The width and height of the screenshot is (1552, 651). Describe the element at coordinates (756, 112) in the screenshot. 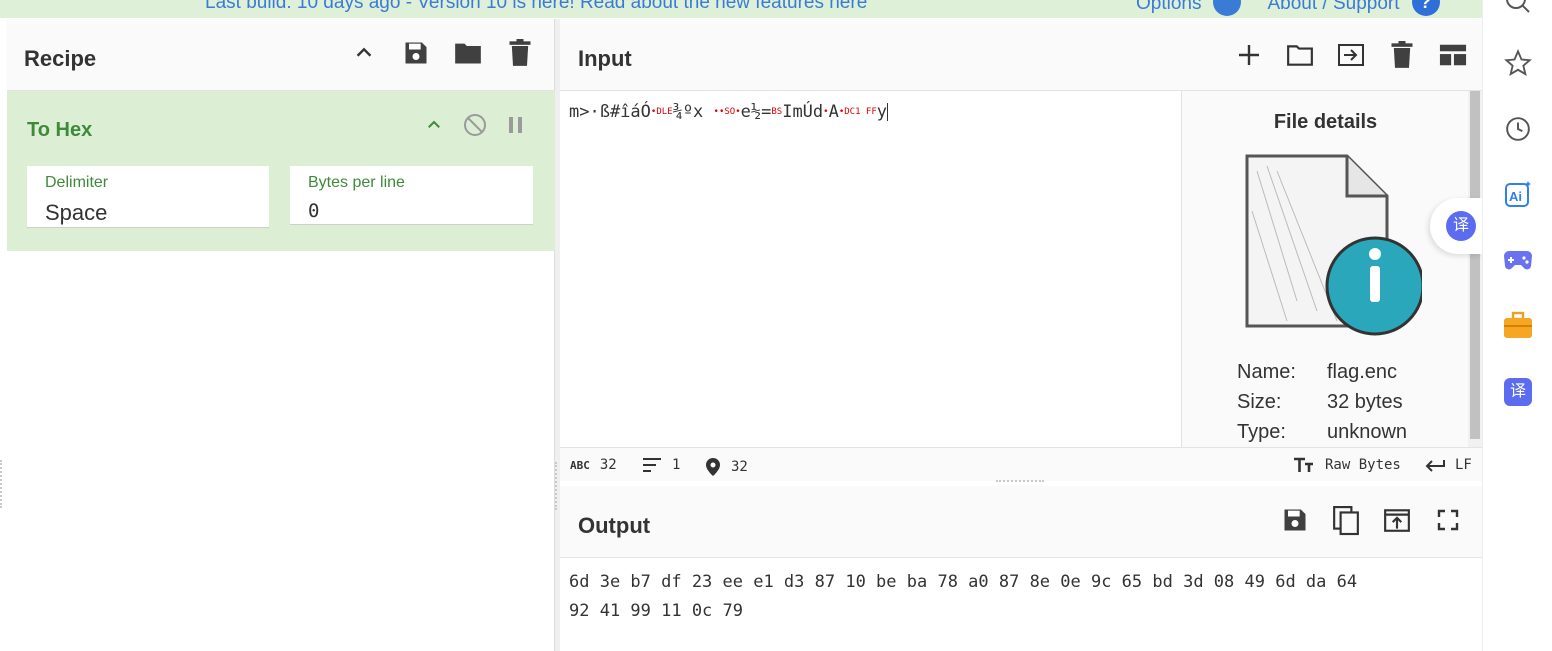

I see `input-text-segment: e½=` at that location.